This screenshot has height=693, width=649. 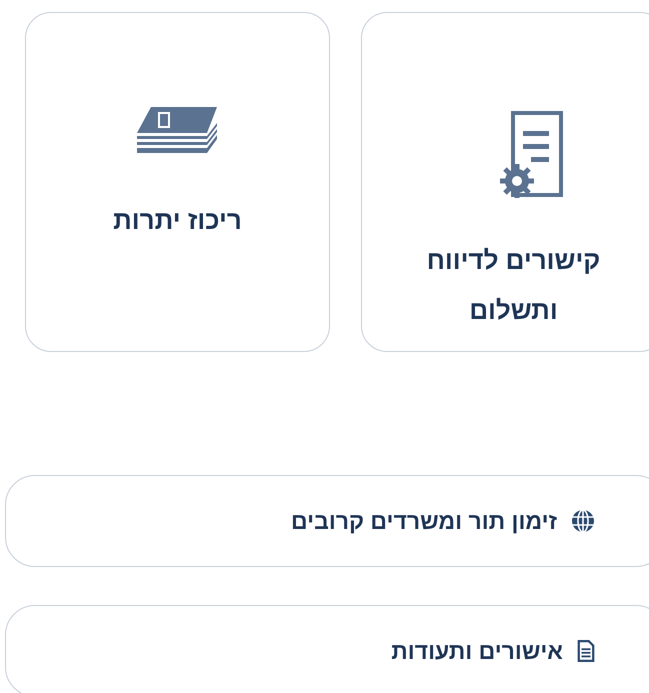 I want to click on link-button: אישורים ותעודות, so click(x=327, y=649).